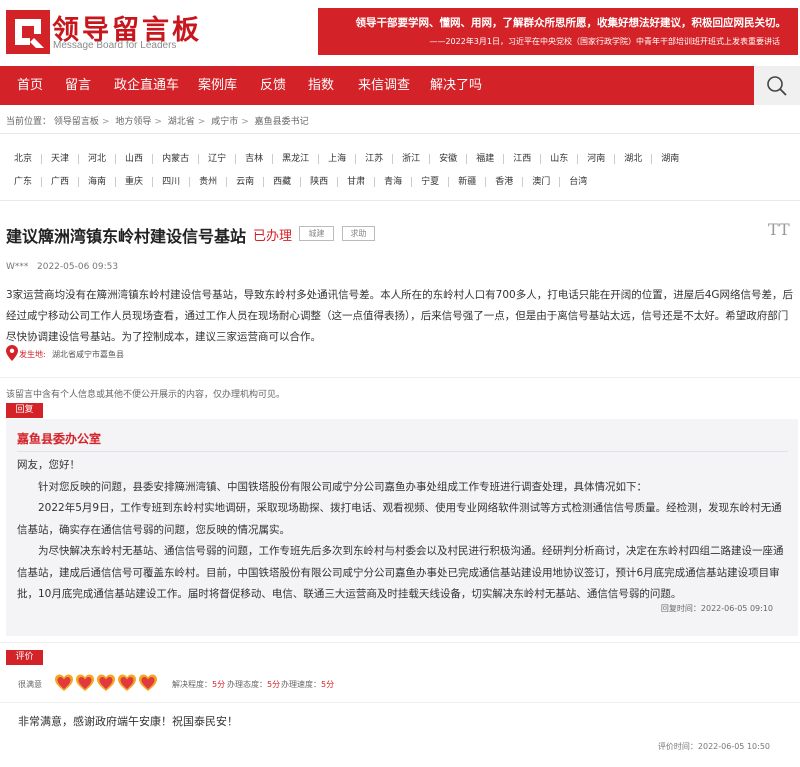  What do you see at coordinates (456, 85) in the screenshot?
I see `nav-solved: 解决了吗` at bounding box center [456, 85].